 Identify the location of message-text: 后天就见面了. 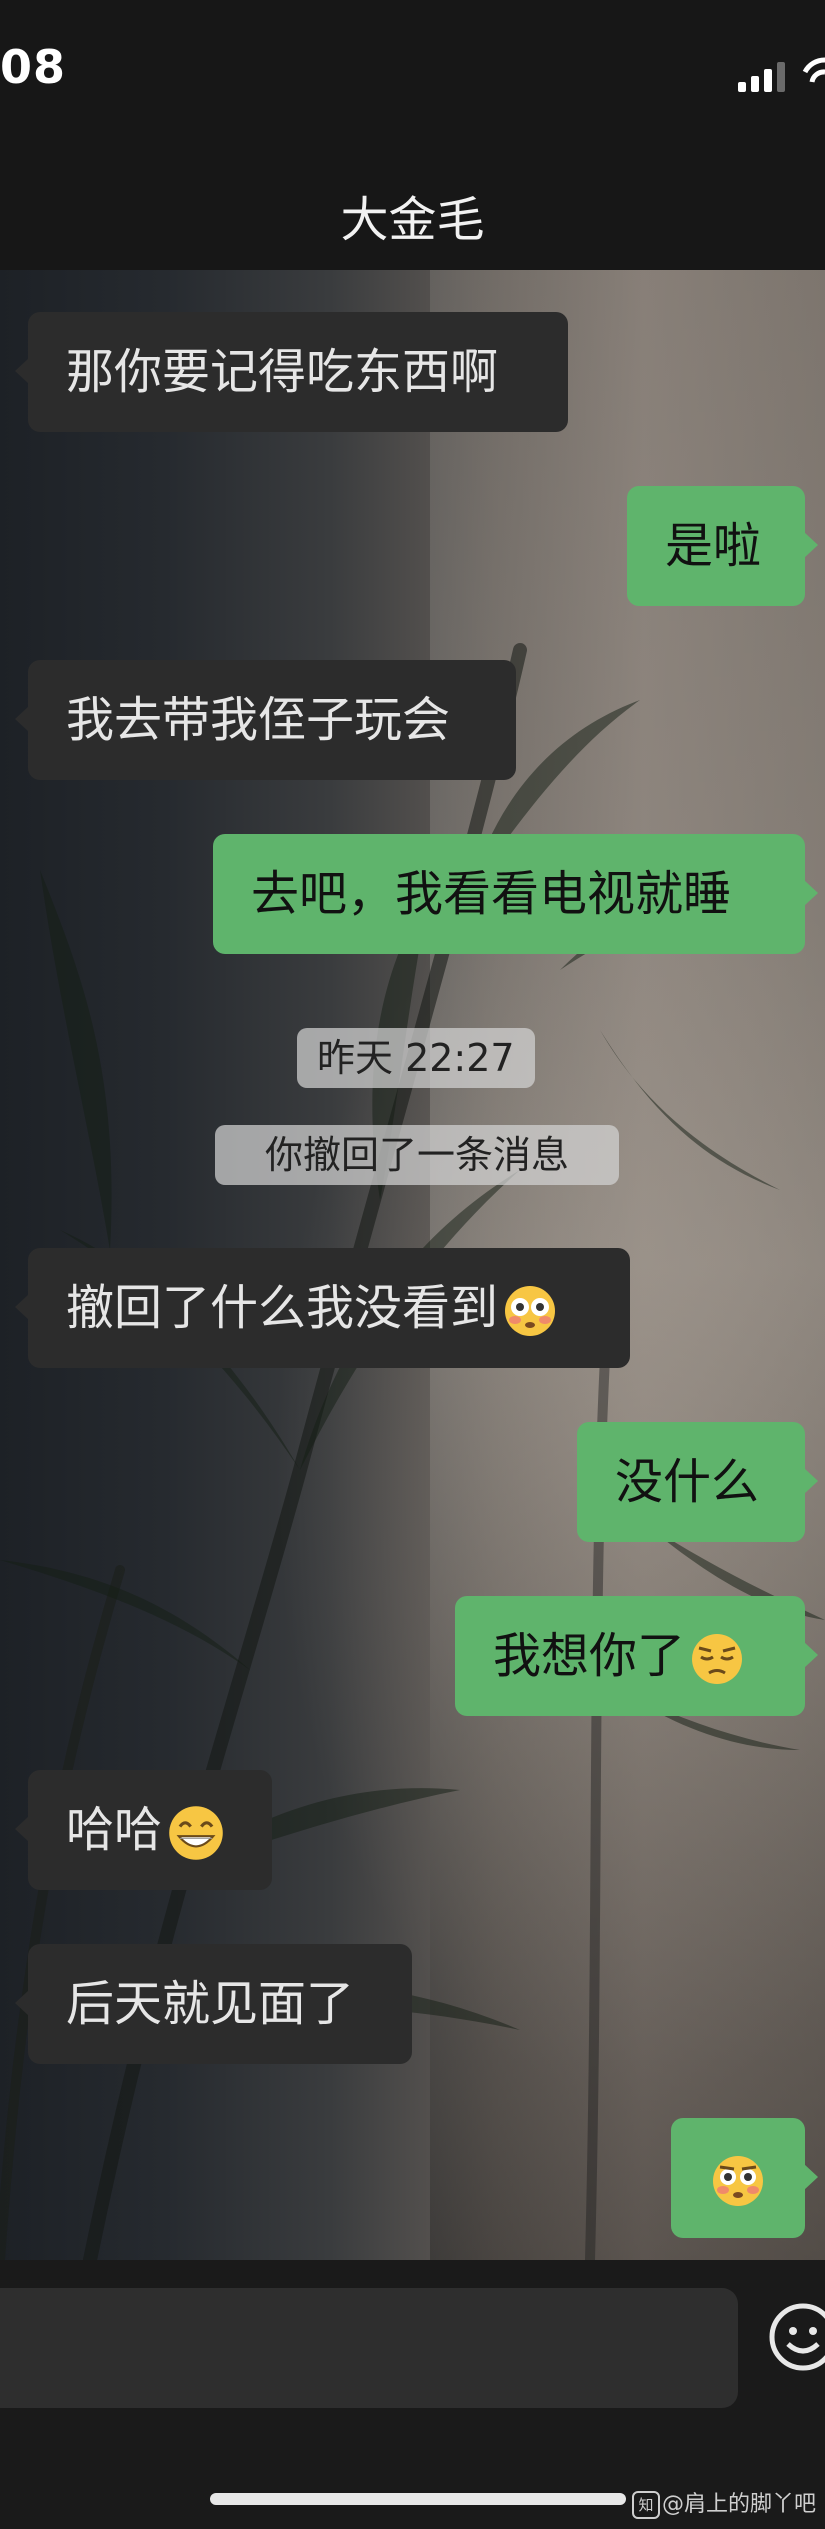
(210, 2004).